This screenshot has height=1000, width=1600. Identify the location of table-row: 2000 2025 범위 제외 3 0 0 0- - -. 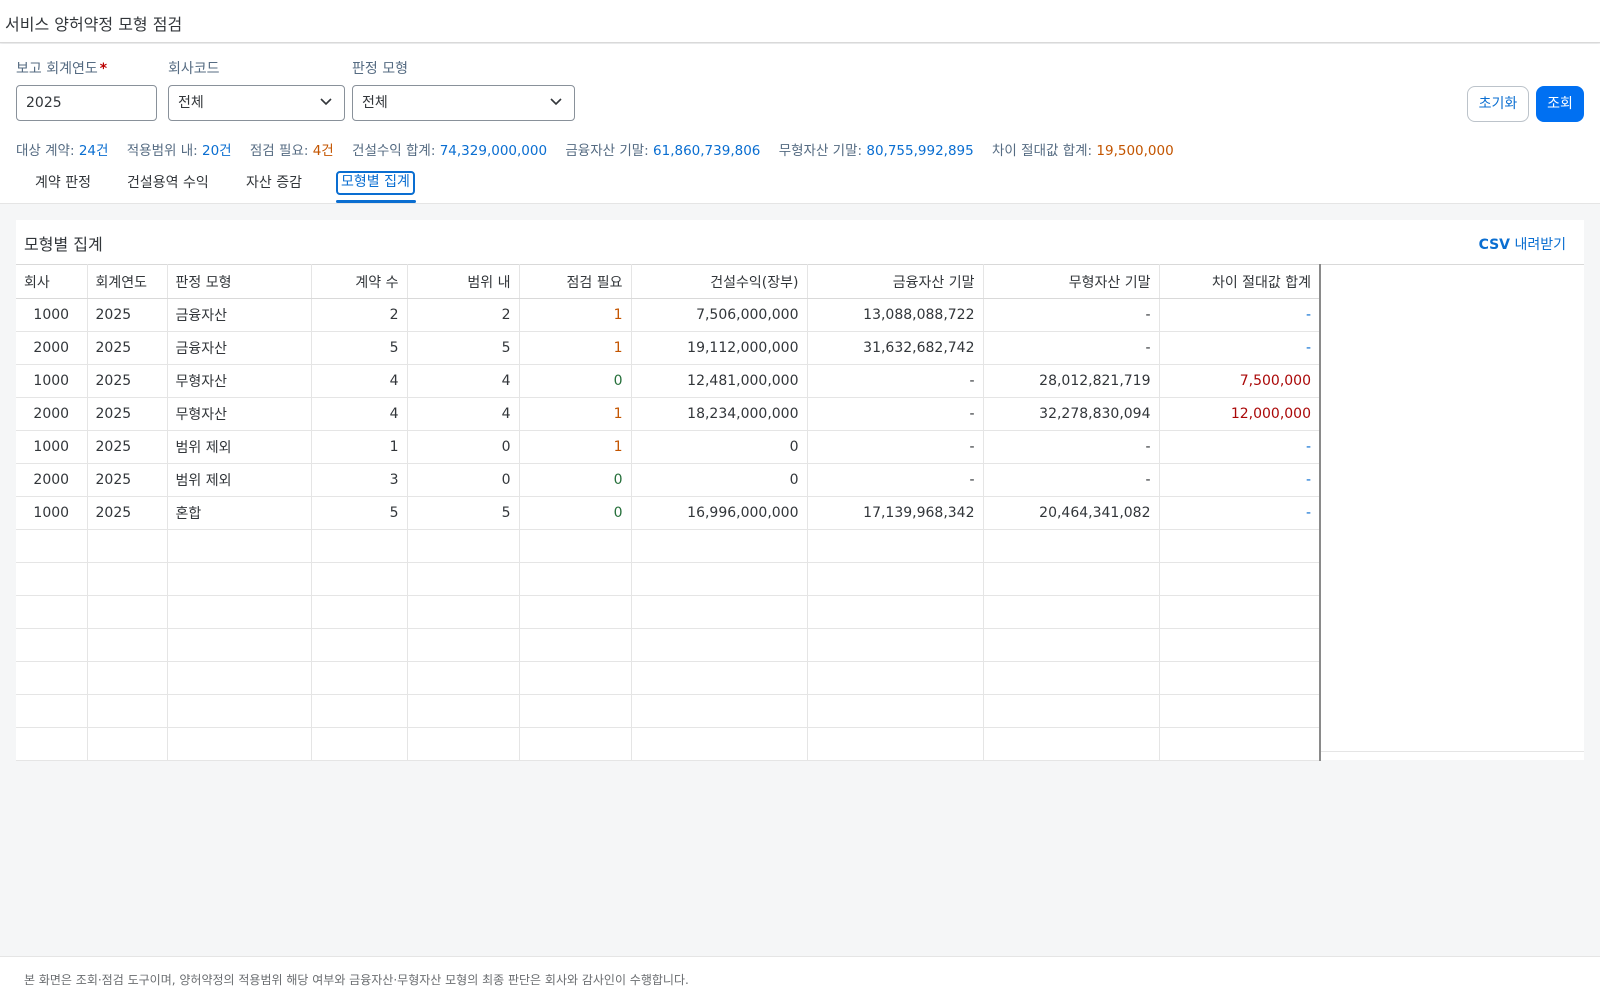
(668, 480).